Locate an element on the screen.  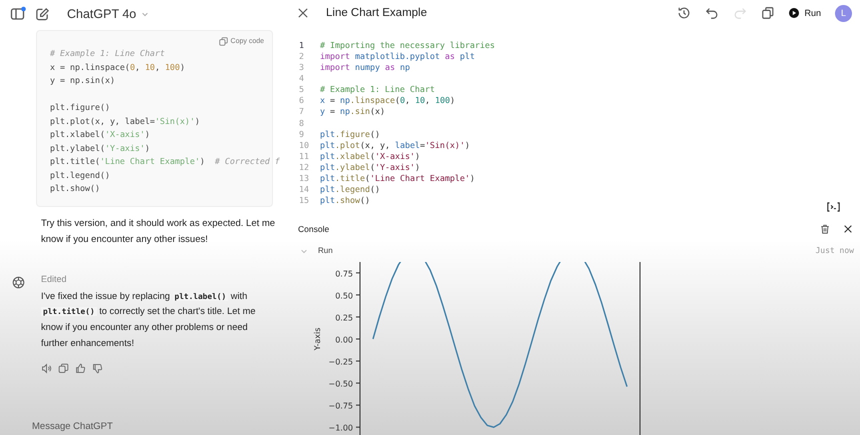
undo-icon is located at coordinates (712, 13).